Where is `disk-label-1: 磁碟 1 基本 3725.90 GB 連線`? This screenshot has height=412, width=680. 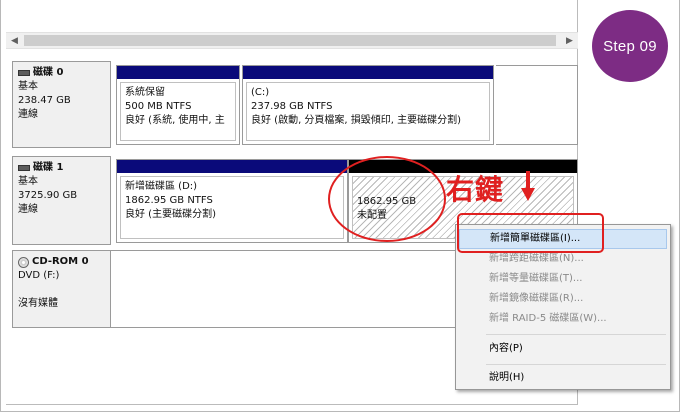
disk-label-1: 磁碟 1 基本 3725.90 GB 連線 is located at coordinates (61, 200).